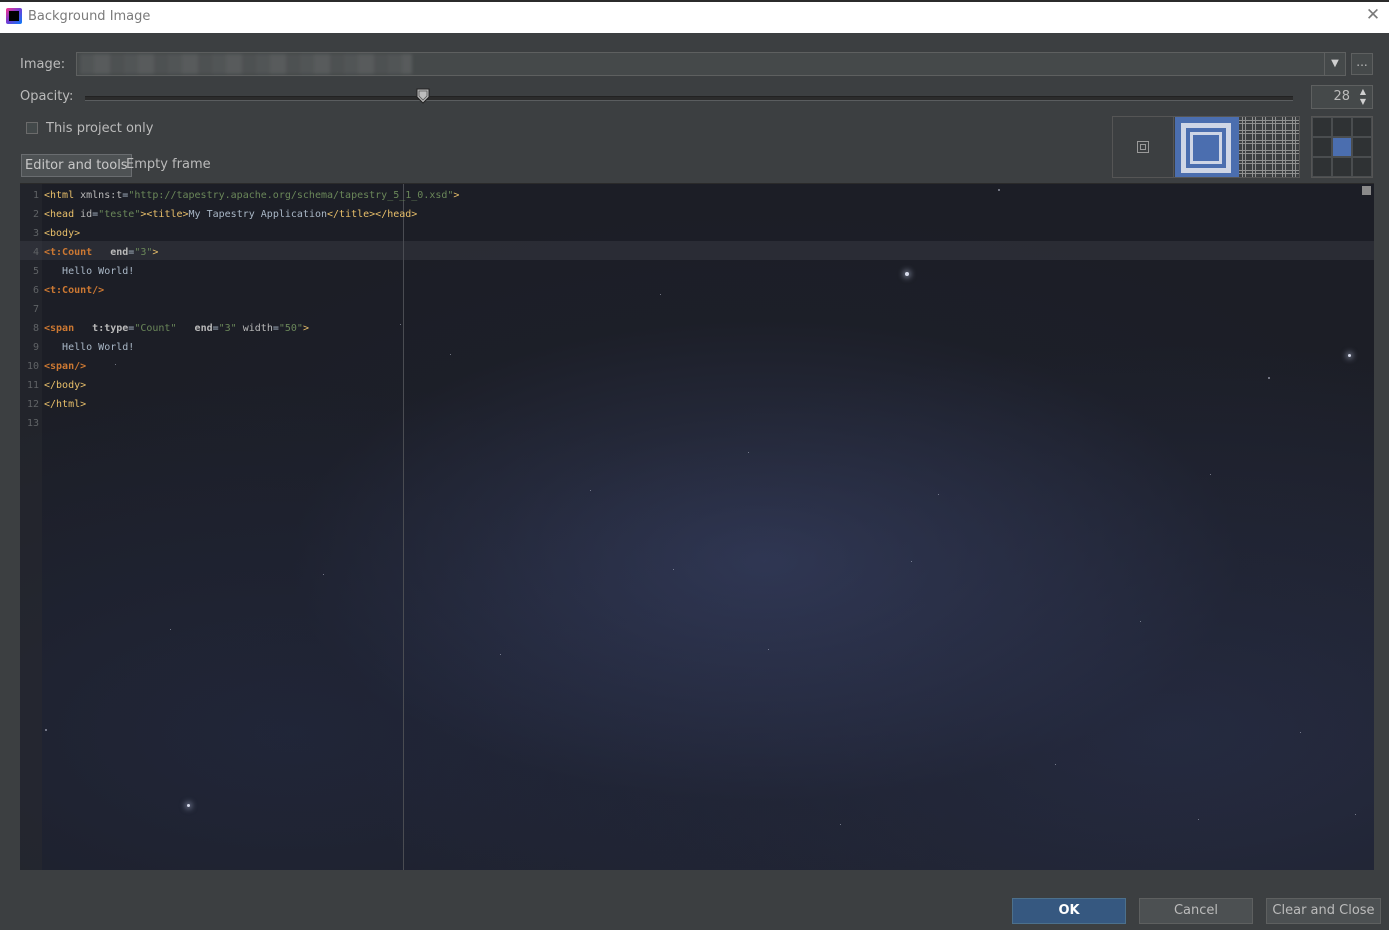 The height and width of the screenshot is (930, 1389). I want to click on code-text: <t:Count/>, so click(74, 290).